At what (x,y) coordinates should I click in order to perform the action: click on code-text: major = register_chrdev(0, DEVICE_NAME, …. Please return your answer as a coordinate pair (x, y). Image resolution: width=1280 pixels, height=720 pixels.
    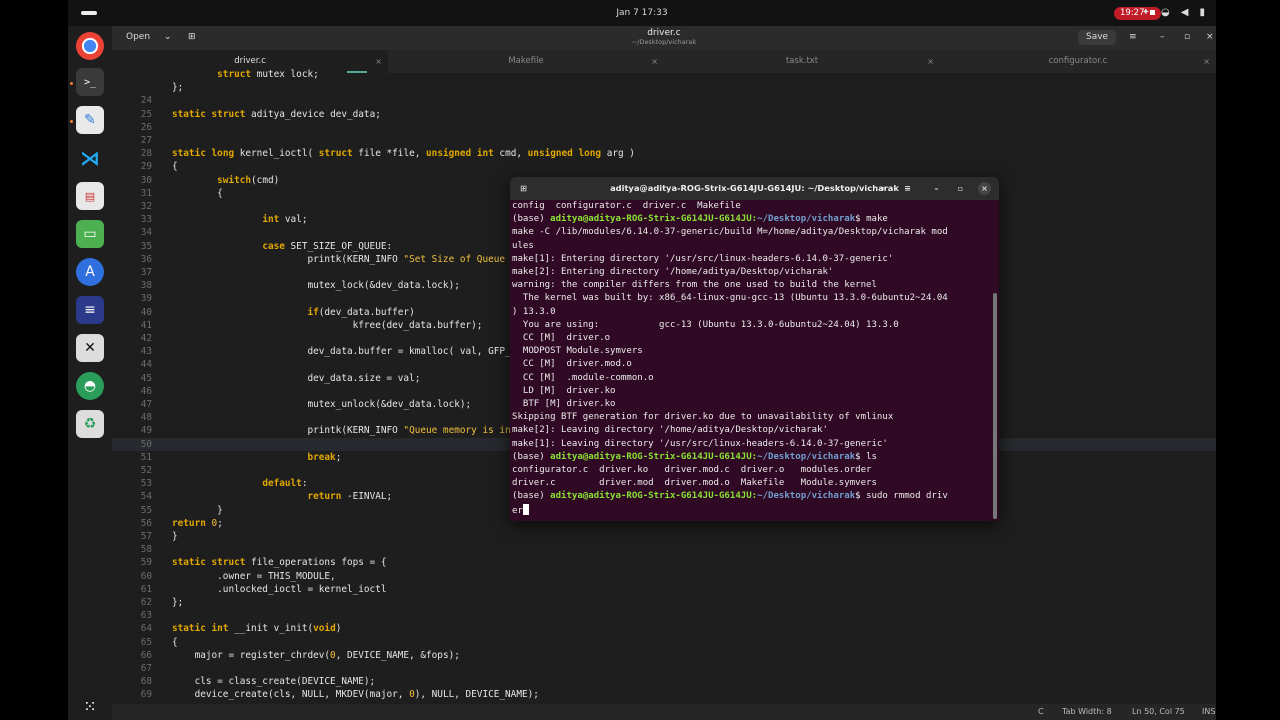
    Looking at the image, I should click on (316, 655).